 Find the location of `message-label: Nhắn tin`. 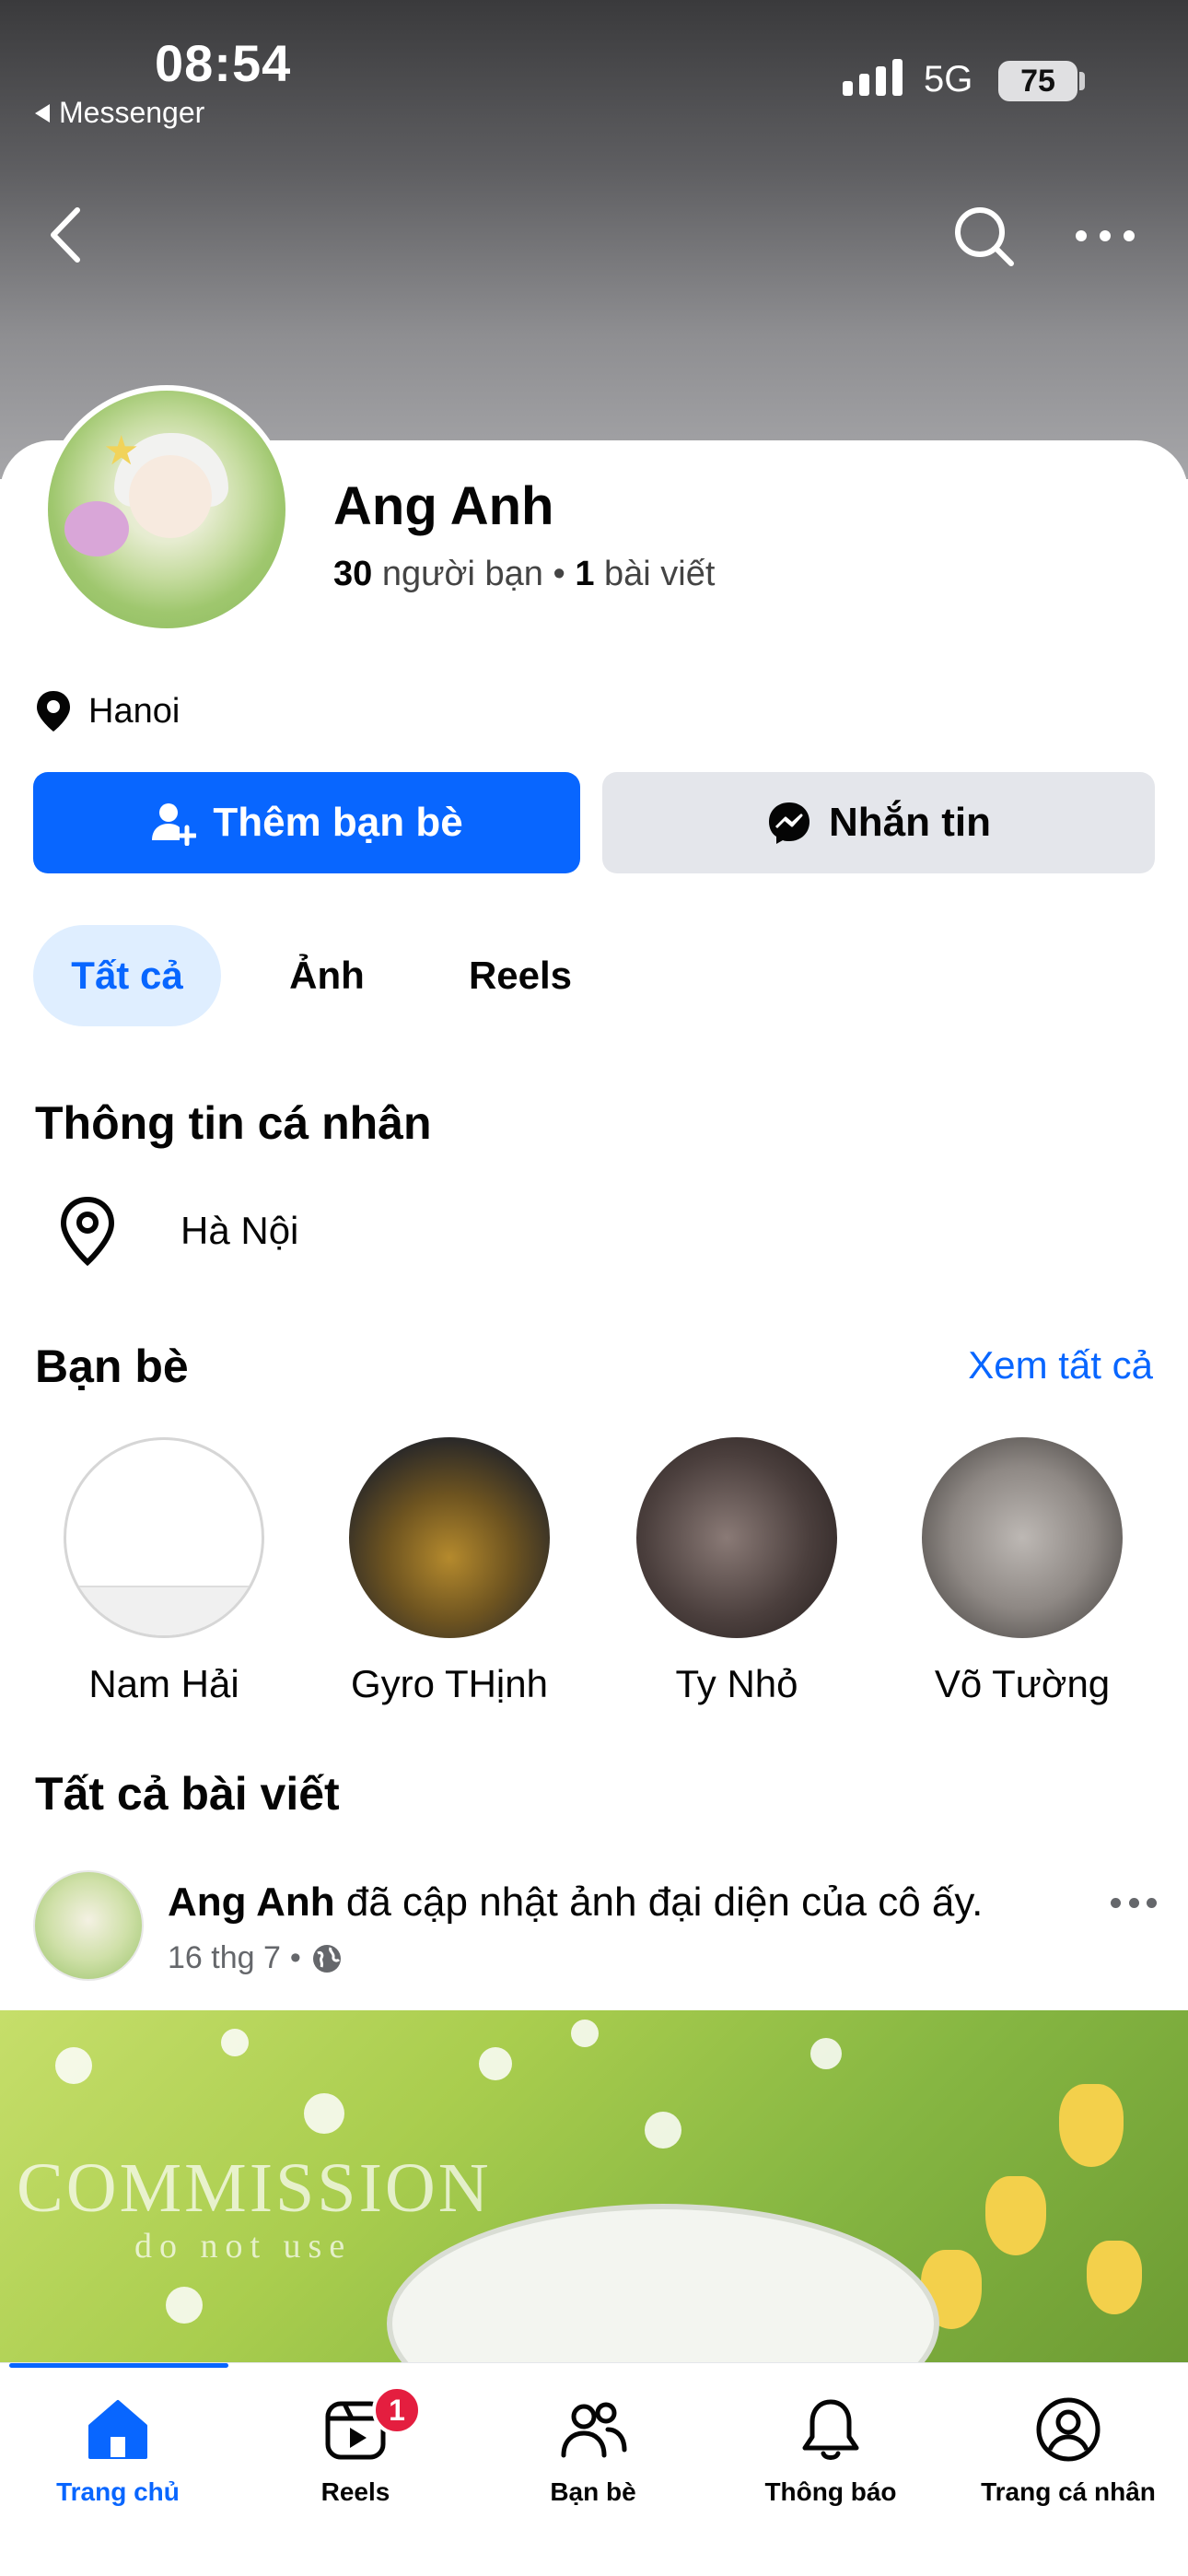

message-label: Nhắn tin is located at coordinates (910, 822).